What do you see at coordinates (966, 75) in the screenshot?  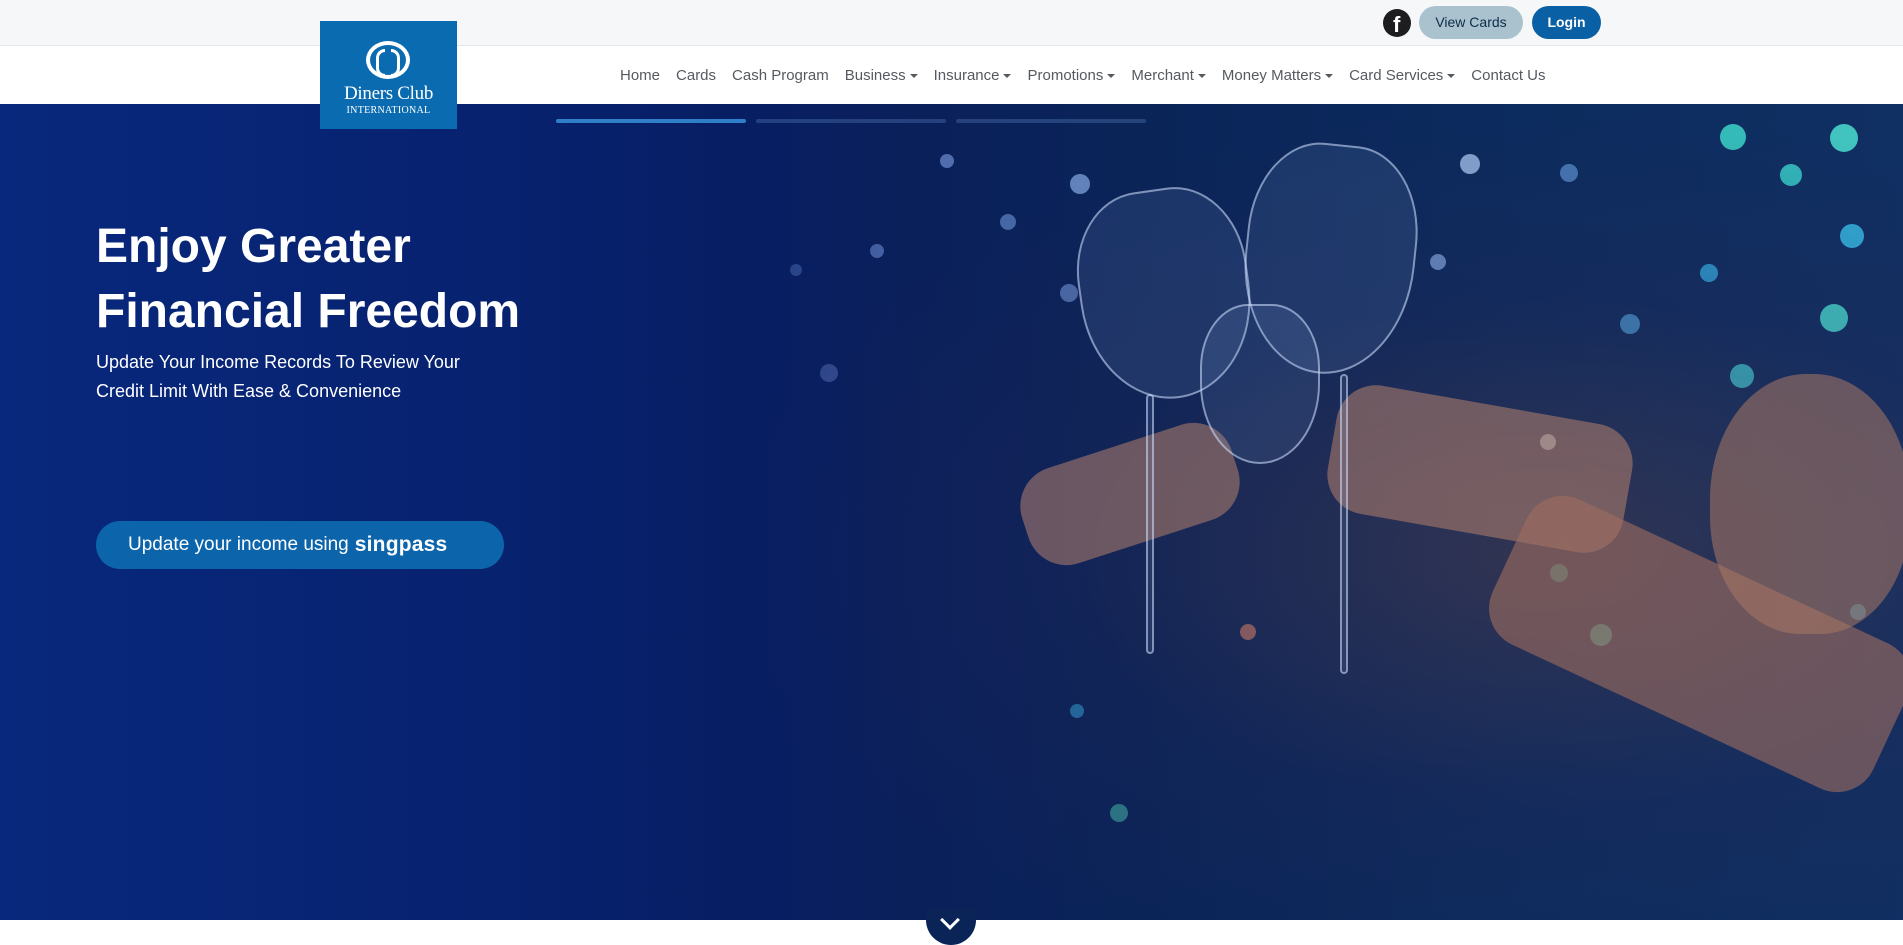 I see `nav-item-label: Insurance` at bounding box center [966, 75].